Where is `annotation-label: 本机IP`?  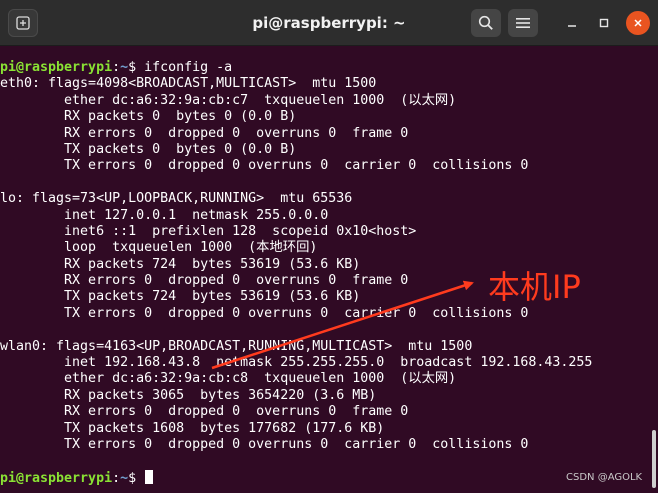 annotation-label: 本机IP is located at coordinates (534, 287).